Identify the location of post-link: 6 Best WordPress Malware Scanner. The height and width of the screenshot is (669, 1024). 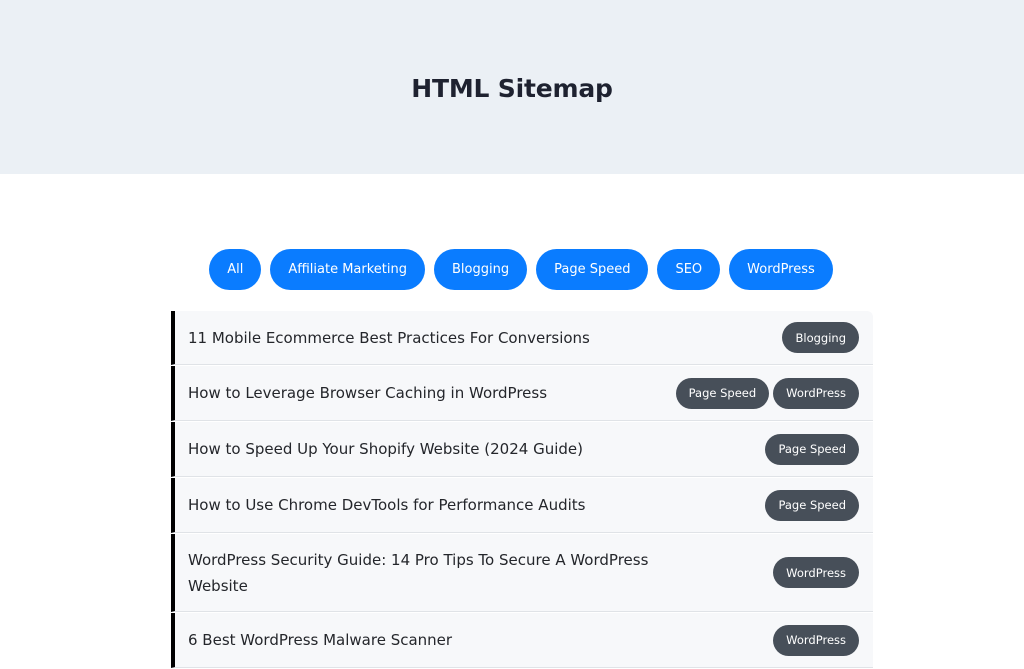
(320, 640).